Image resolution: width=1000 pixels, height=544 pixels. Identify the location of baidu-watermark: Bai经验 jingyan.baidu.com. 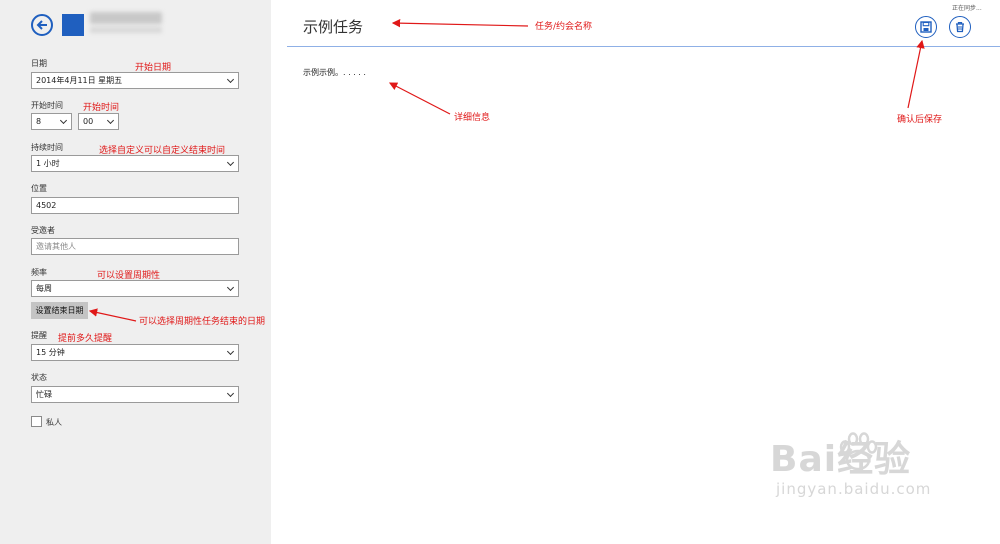
(851, 465).